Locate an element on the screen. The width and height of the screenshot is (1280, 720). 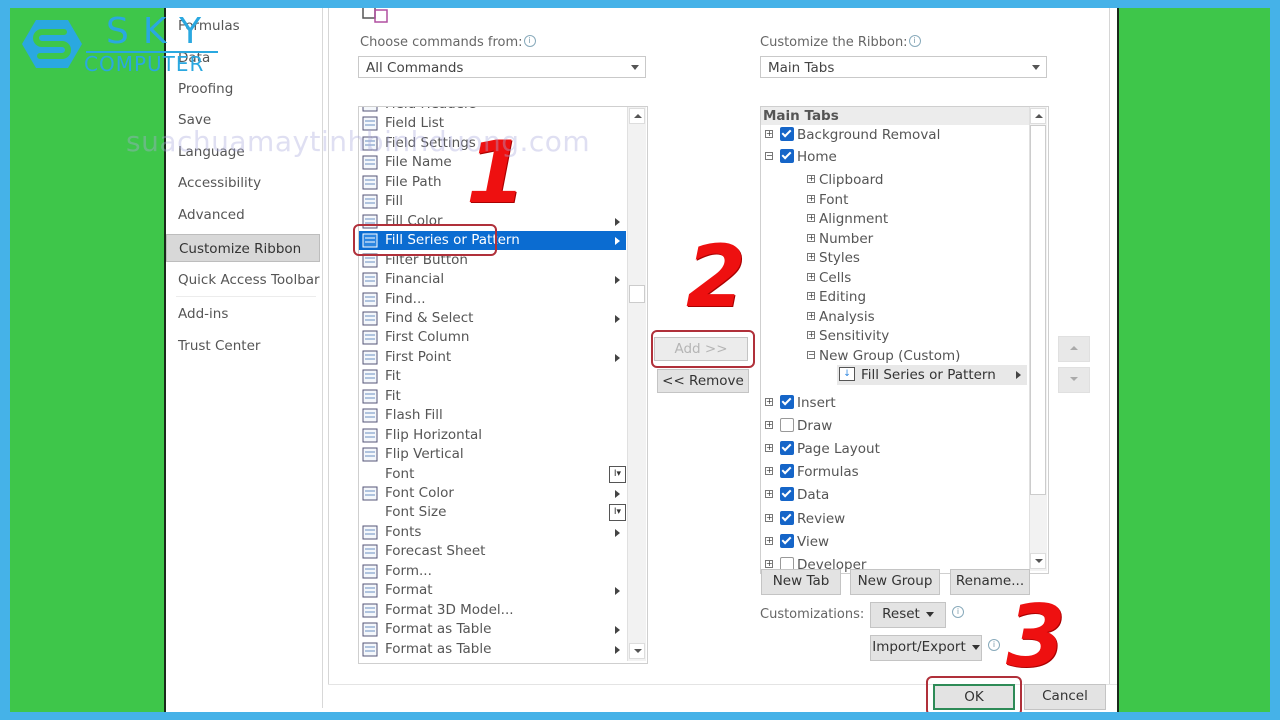
command-item: Font Color is located at coordinates (492, 493).